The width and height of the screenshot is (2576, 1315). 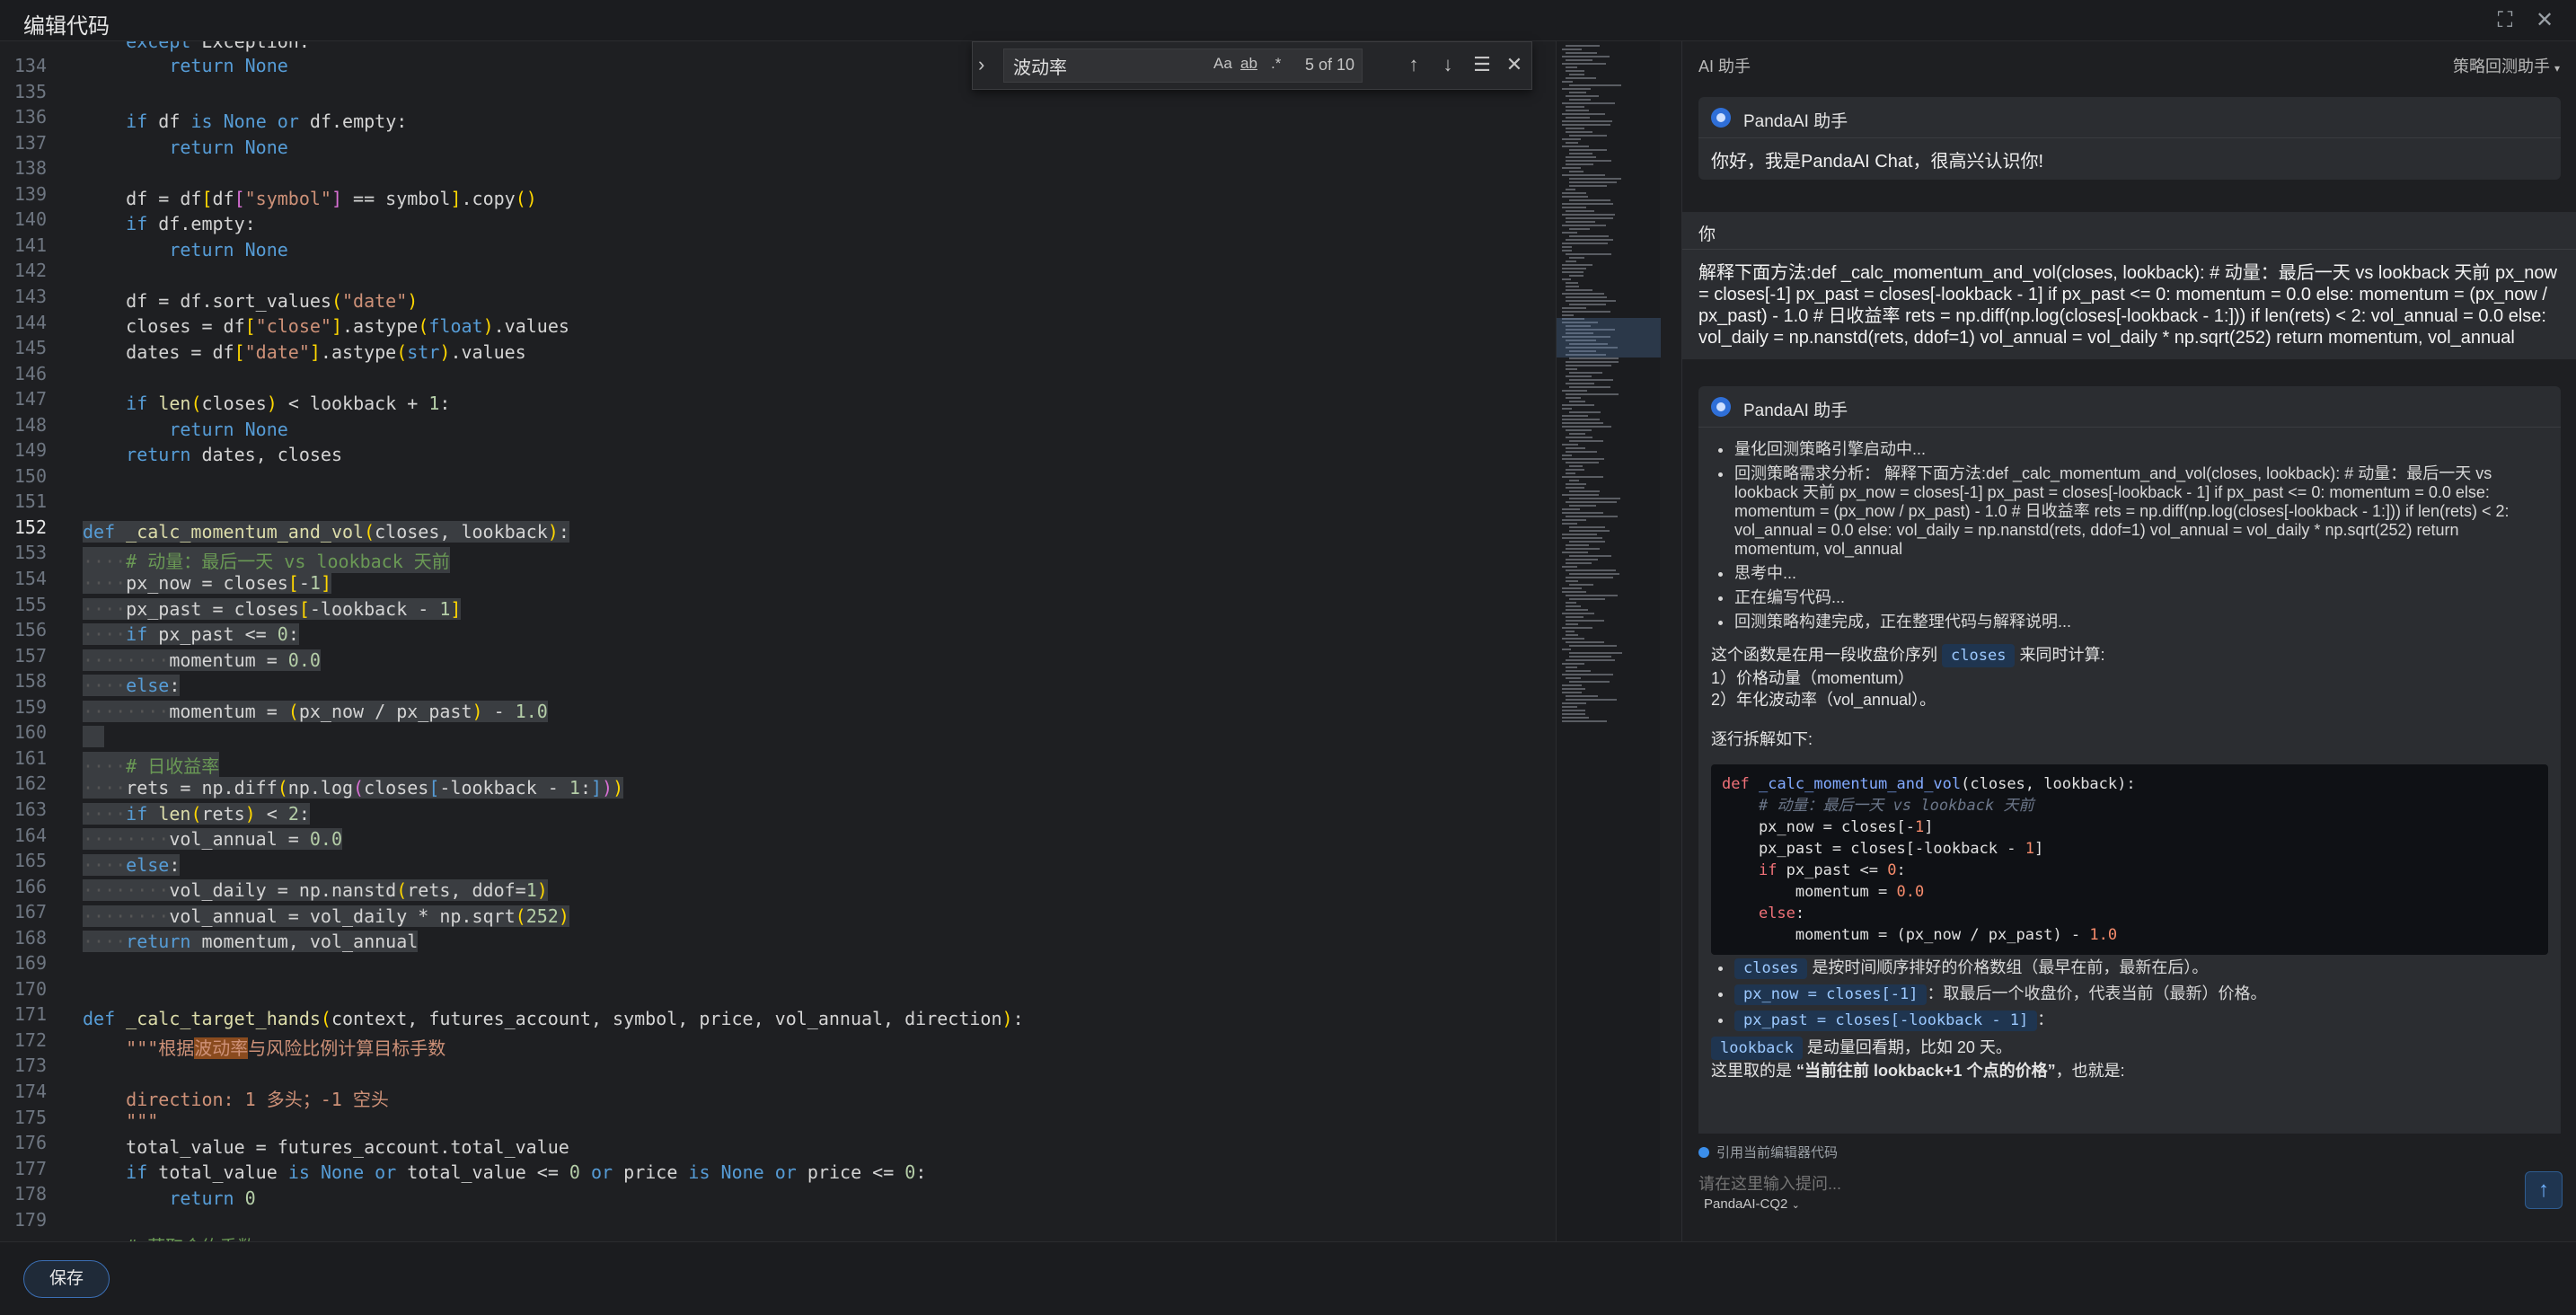 What do you see at coordinates (988, 66) in the screenshot?
I see `chevron-right-icon: ›` at bounding box center [988, 66].